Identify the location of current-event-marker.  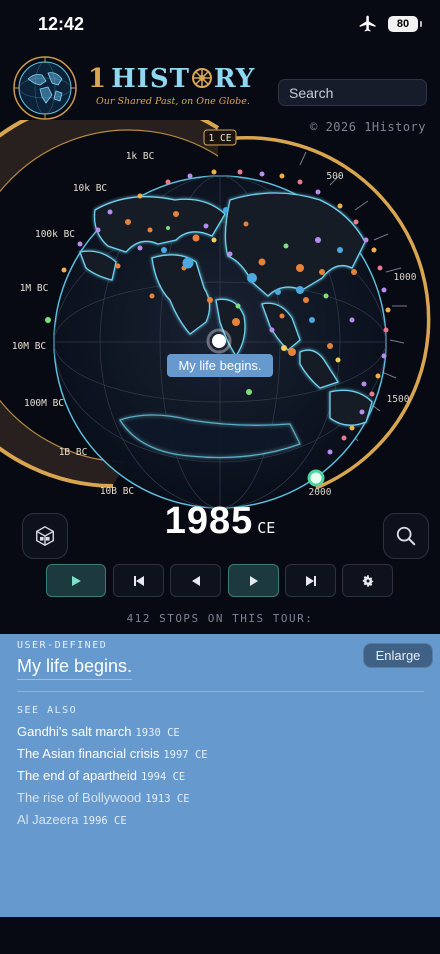
(219, 341).